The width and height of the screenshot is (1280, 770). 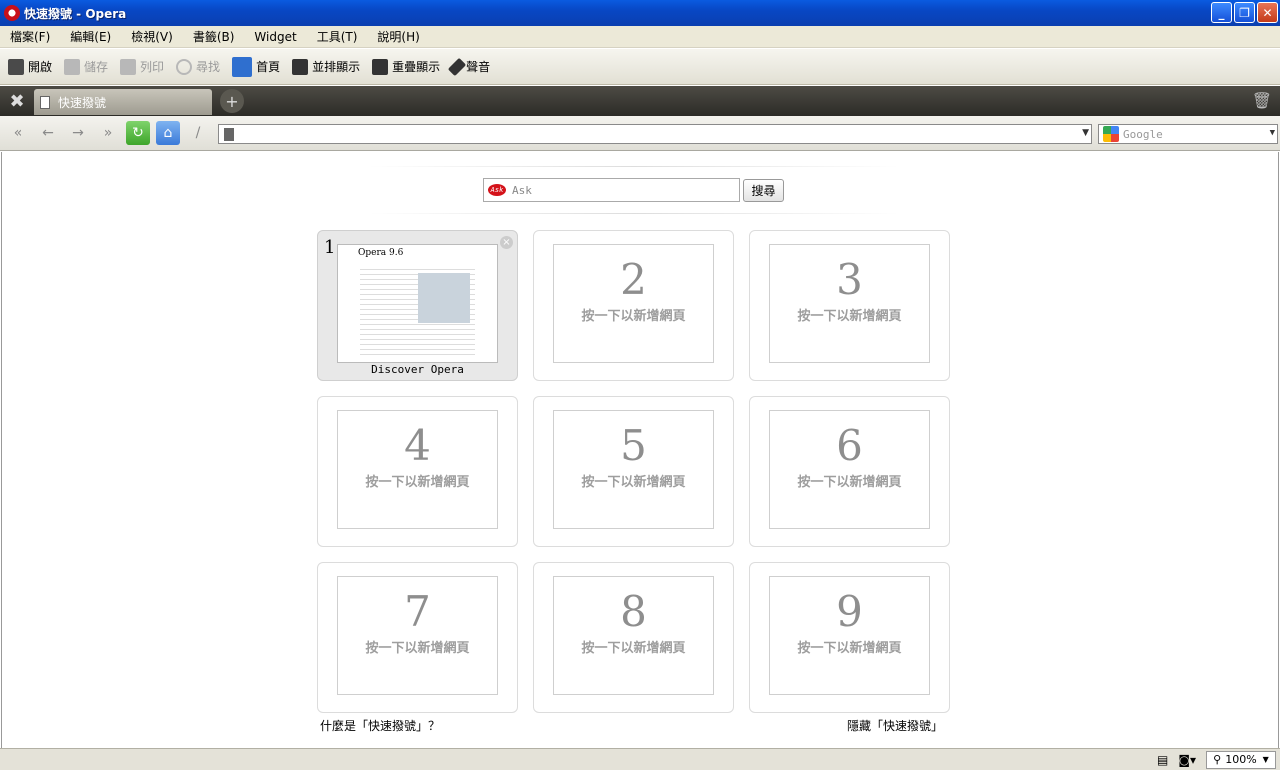 I want to click on speed-dial-slot-3: 3 按一下以新增網頁, so click(x=849, y=305).